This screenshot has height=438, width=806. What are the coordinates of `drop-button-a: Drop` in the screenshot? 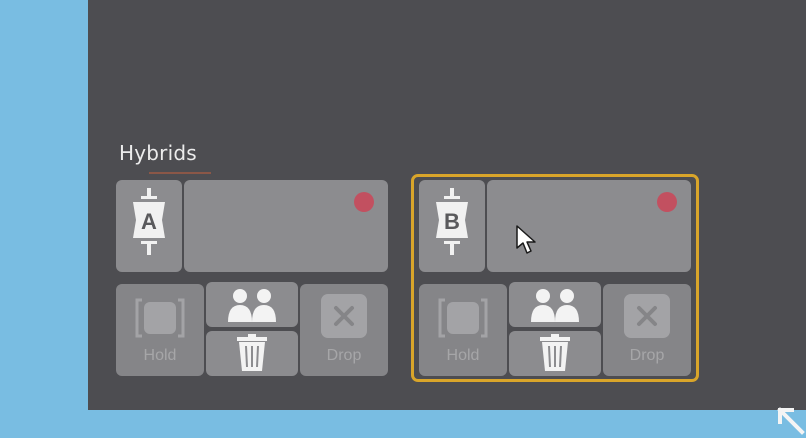 It's located at (344, 330).